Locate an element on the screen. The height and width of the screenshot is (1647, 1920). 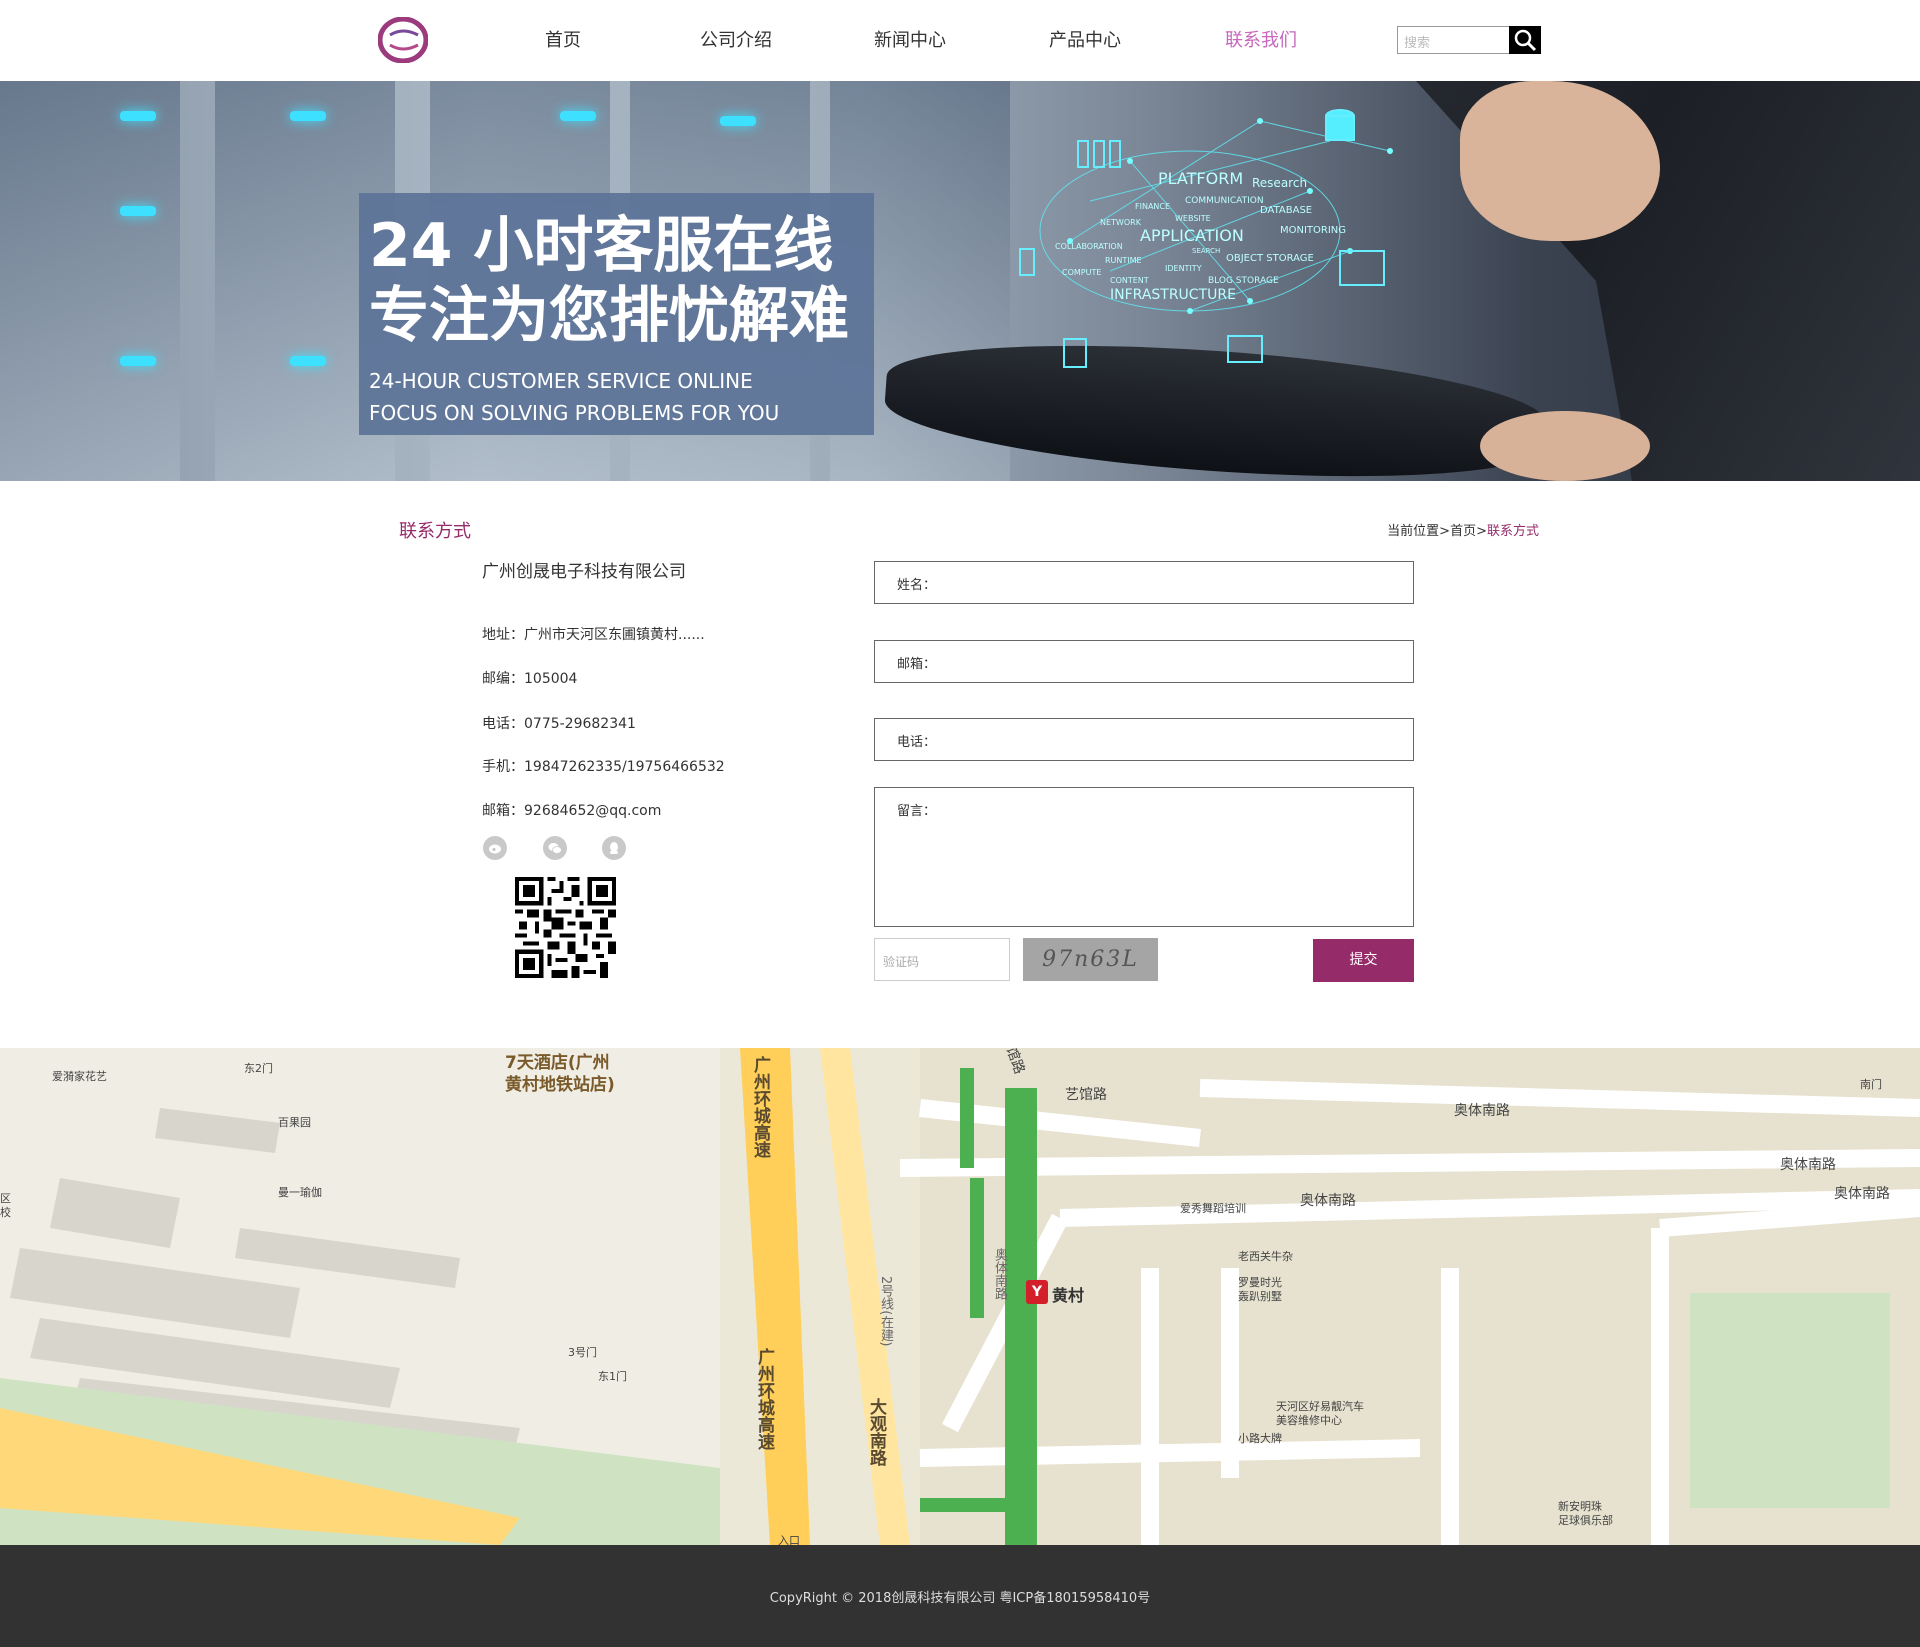
nav-news: 新闻中心 is located at coordinates (910, 39).